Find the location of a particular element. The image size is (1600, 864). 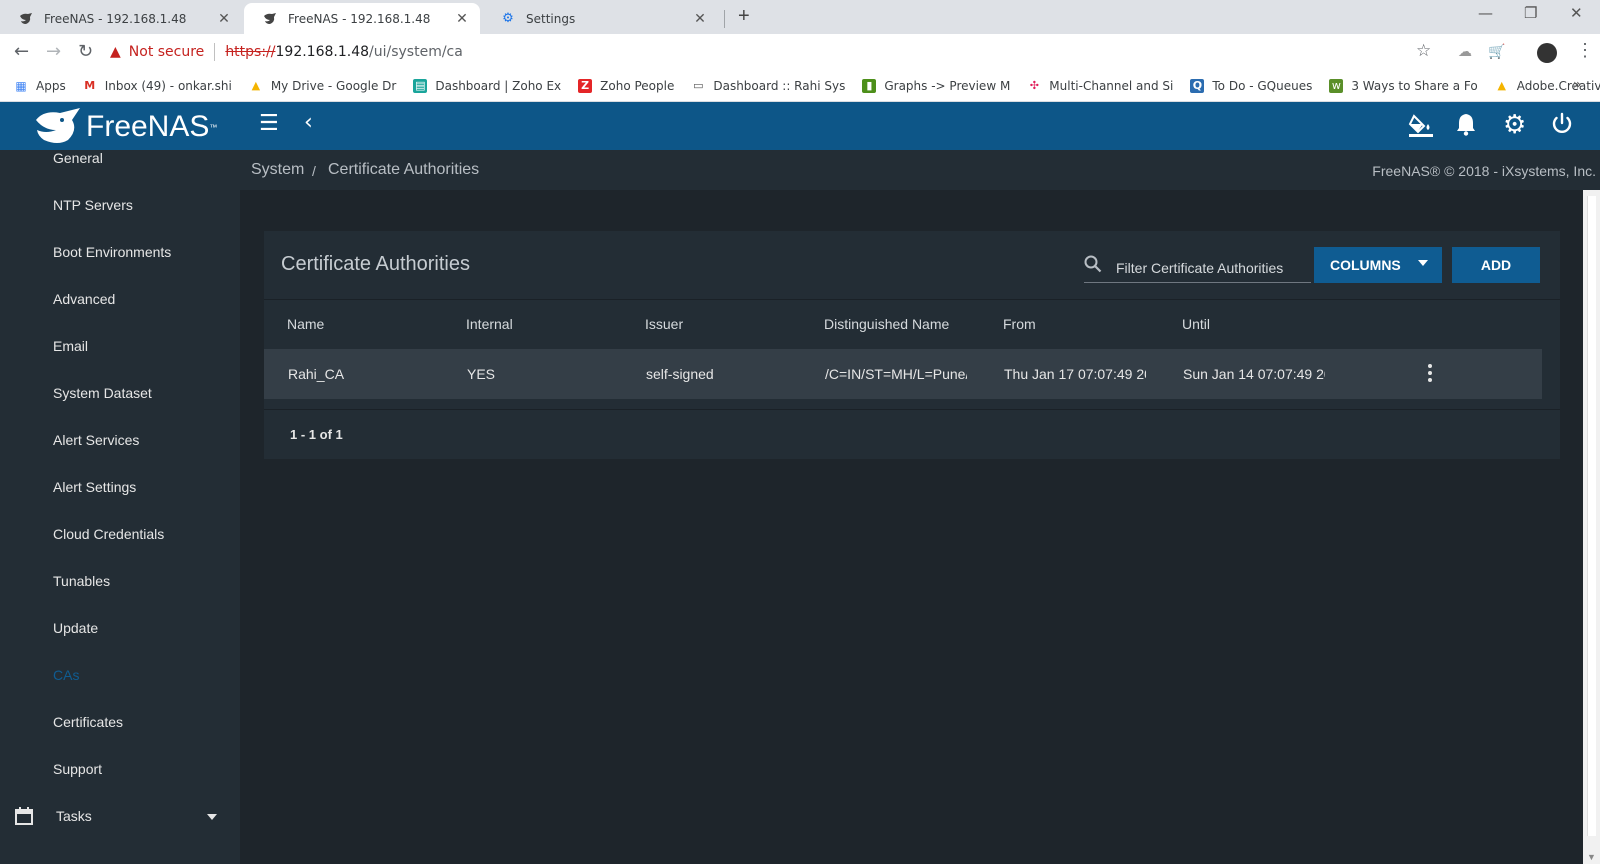

collapse-chevron-icon: ‹ is located at coordinates (308, 122).